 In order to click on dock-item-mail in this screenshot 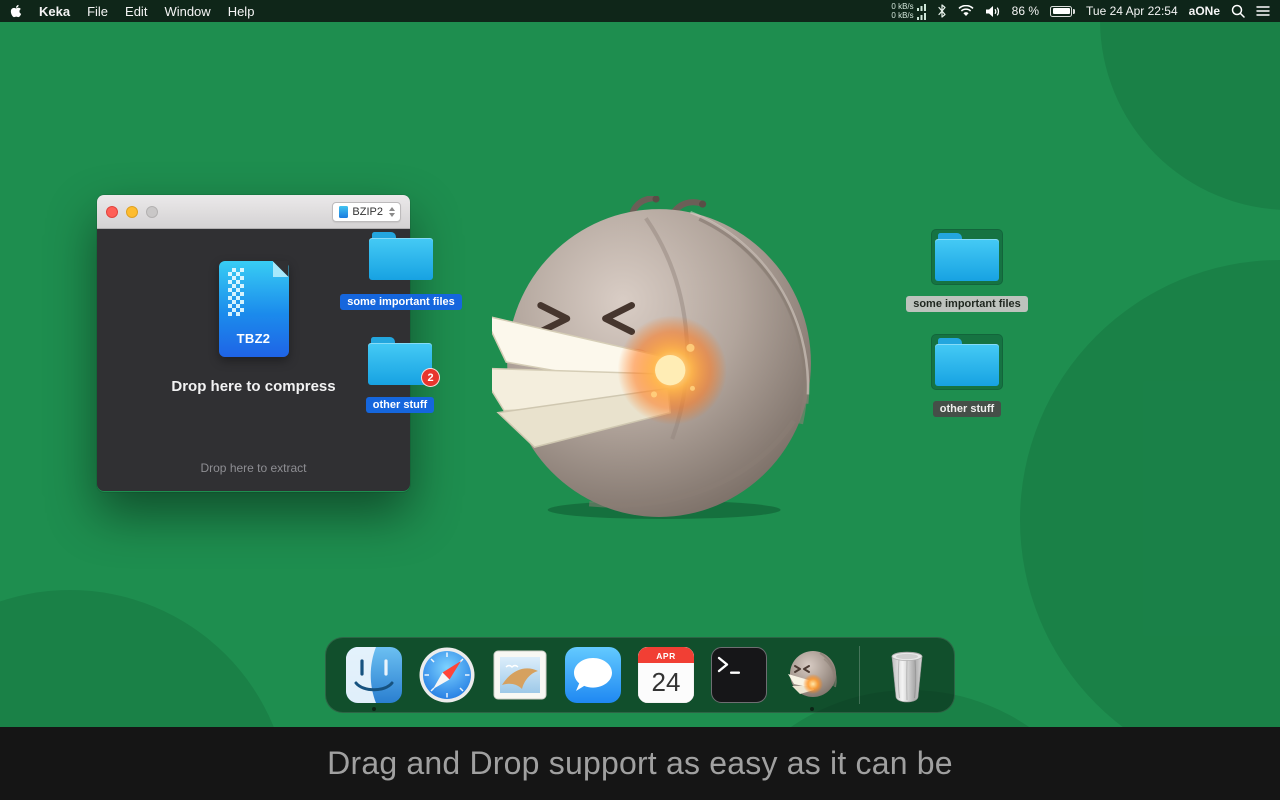, I will do `click(520, 675)`.